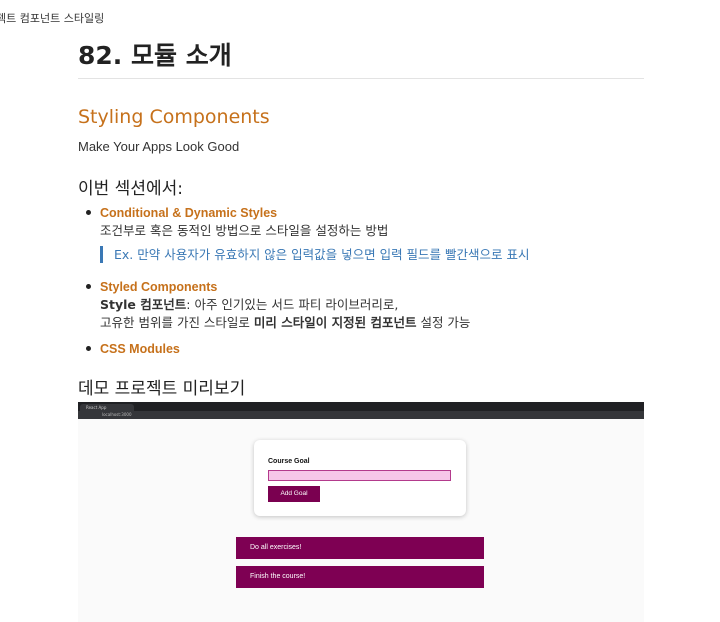 The height and width of the screenshot is (622, 720). What do you see at coordinates (163, 304) in the screenshot?
I see `component-word: 컴포넌트` at bounding box center [163, 304].